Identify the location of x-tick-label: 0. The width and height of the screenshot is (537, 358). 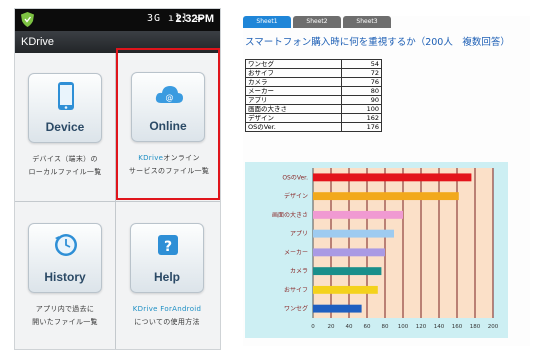
(313, 327).